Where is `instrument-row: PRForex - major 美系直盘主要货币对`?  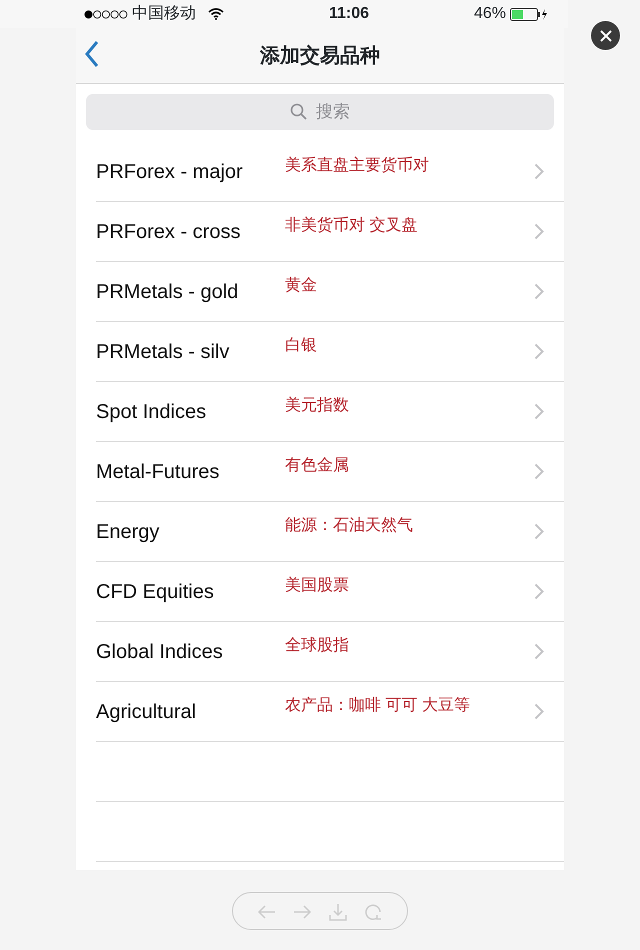 instrument-row: PRForex - major 美系直盘主要货币对 is located at coordinates (330, 172).